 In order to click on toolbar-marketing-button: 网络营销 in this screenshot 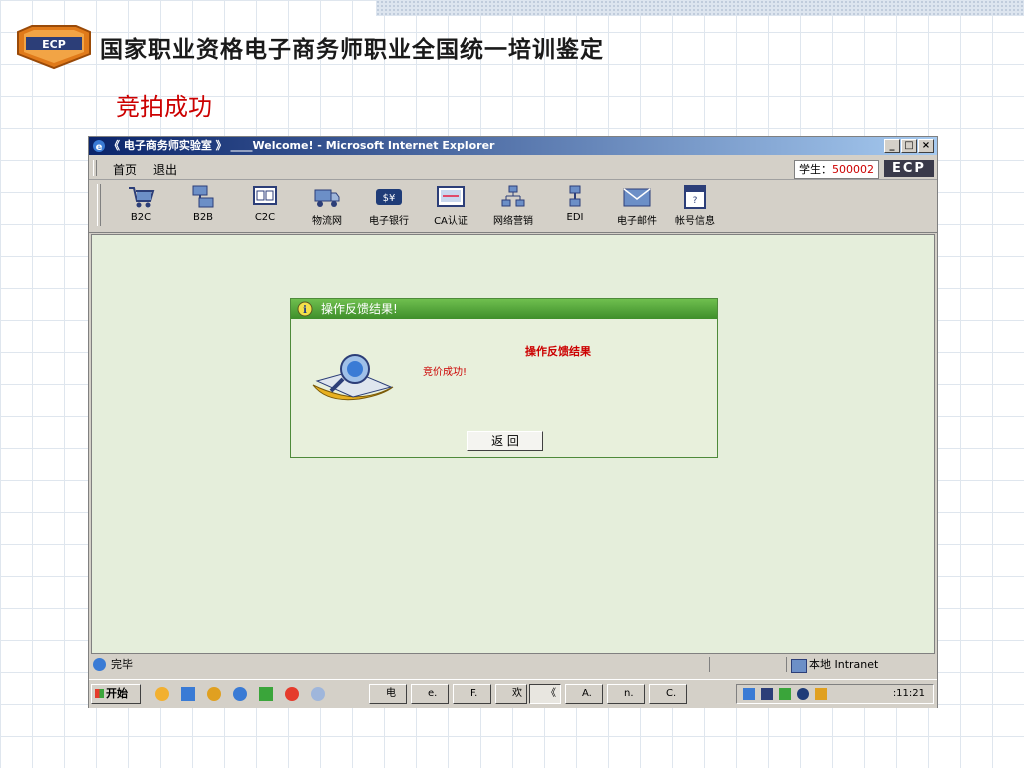, I will do `click(513, 205)`.